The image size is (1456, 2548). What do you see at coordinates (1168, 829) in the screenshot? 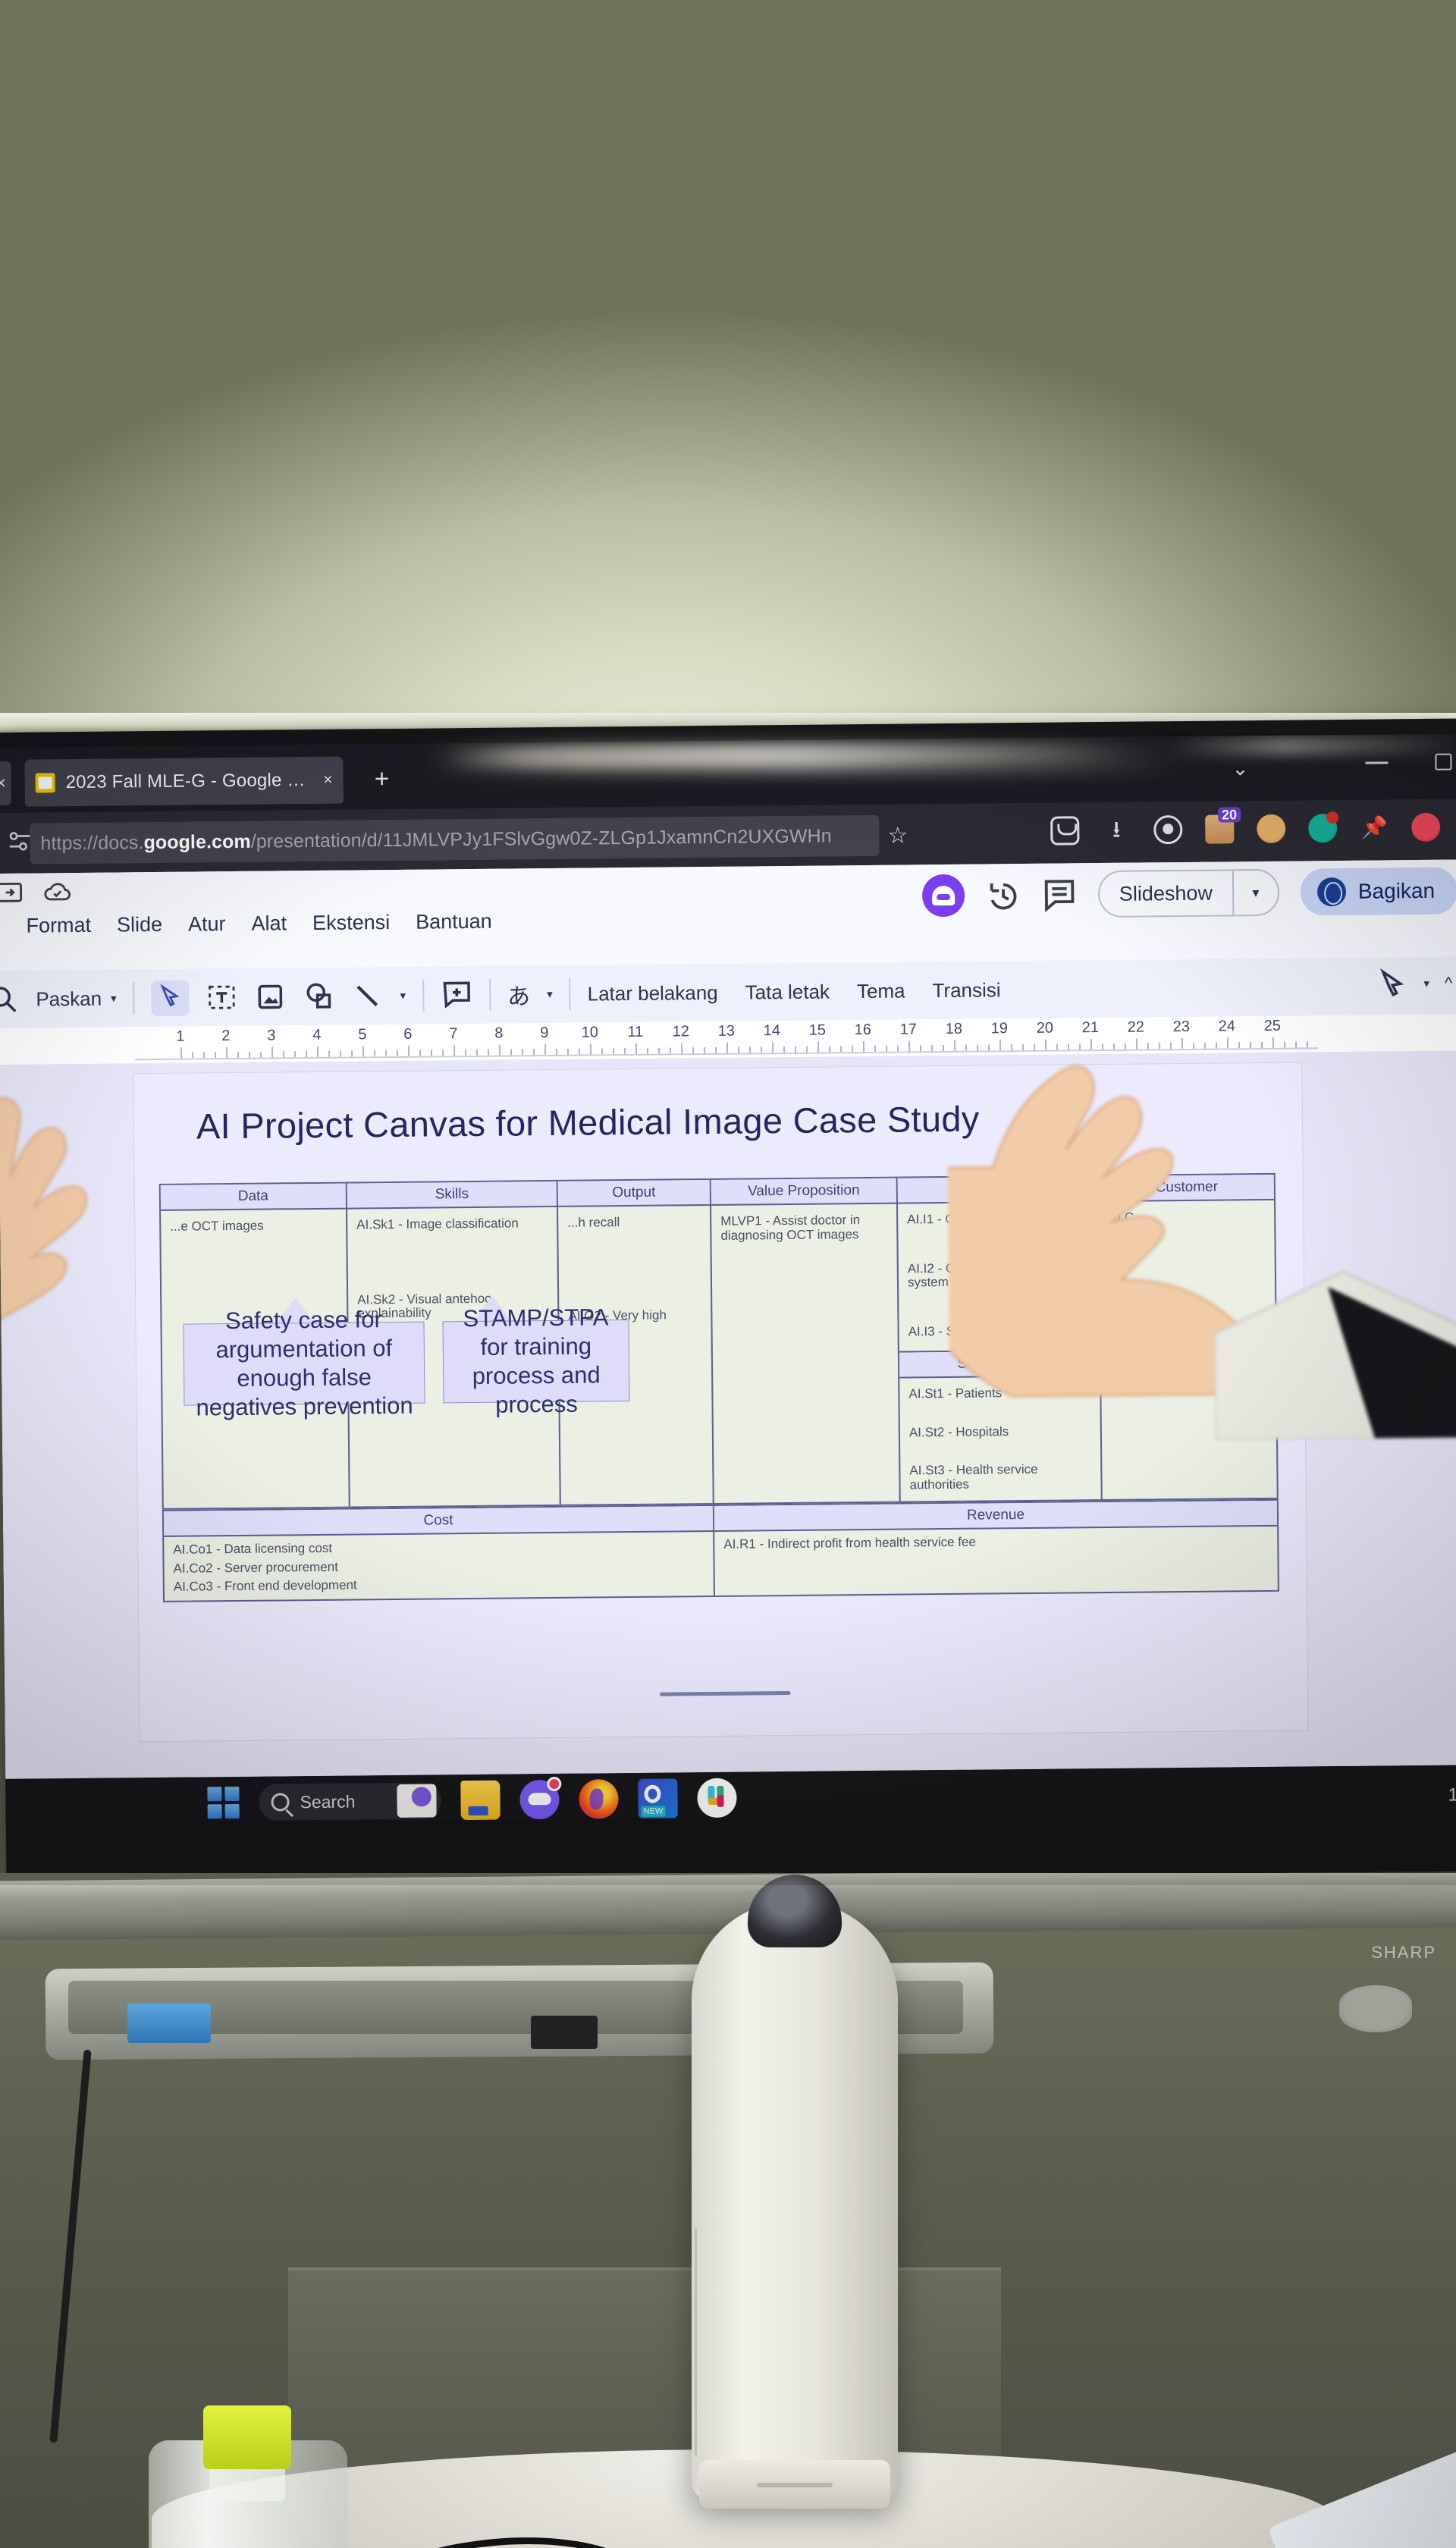
I see `account-icon` at bounding box center [1168, 829].